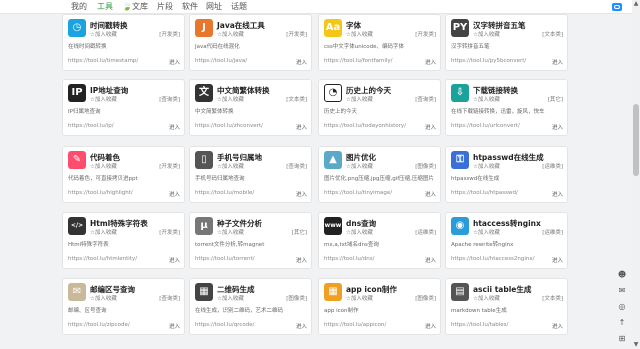  Describe the element at coordinates (460, 292) in the screenshot. I see `table-icon: ▤` at that location.